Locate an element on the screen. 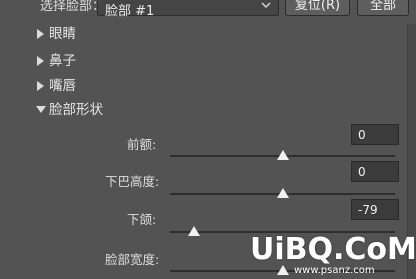 The width and height of the screenshot is (416, 279). section-label: 眼睛 is located at coordinates (62, 34).